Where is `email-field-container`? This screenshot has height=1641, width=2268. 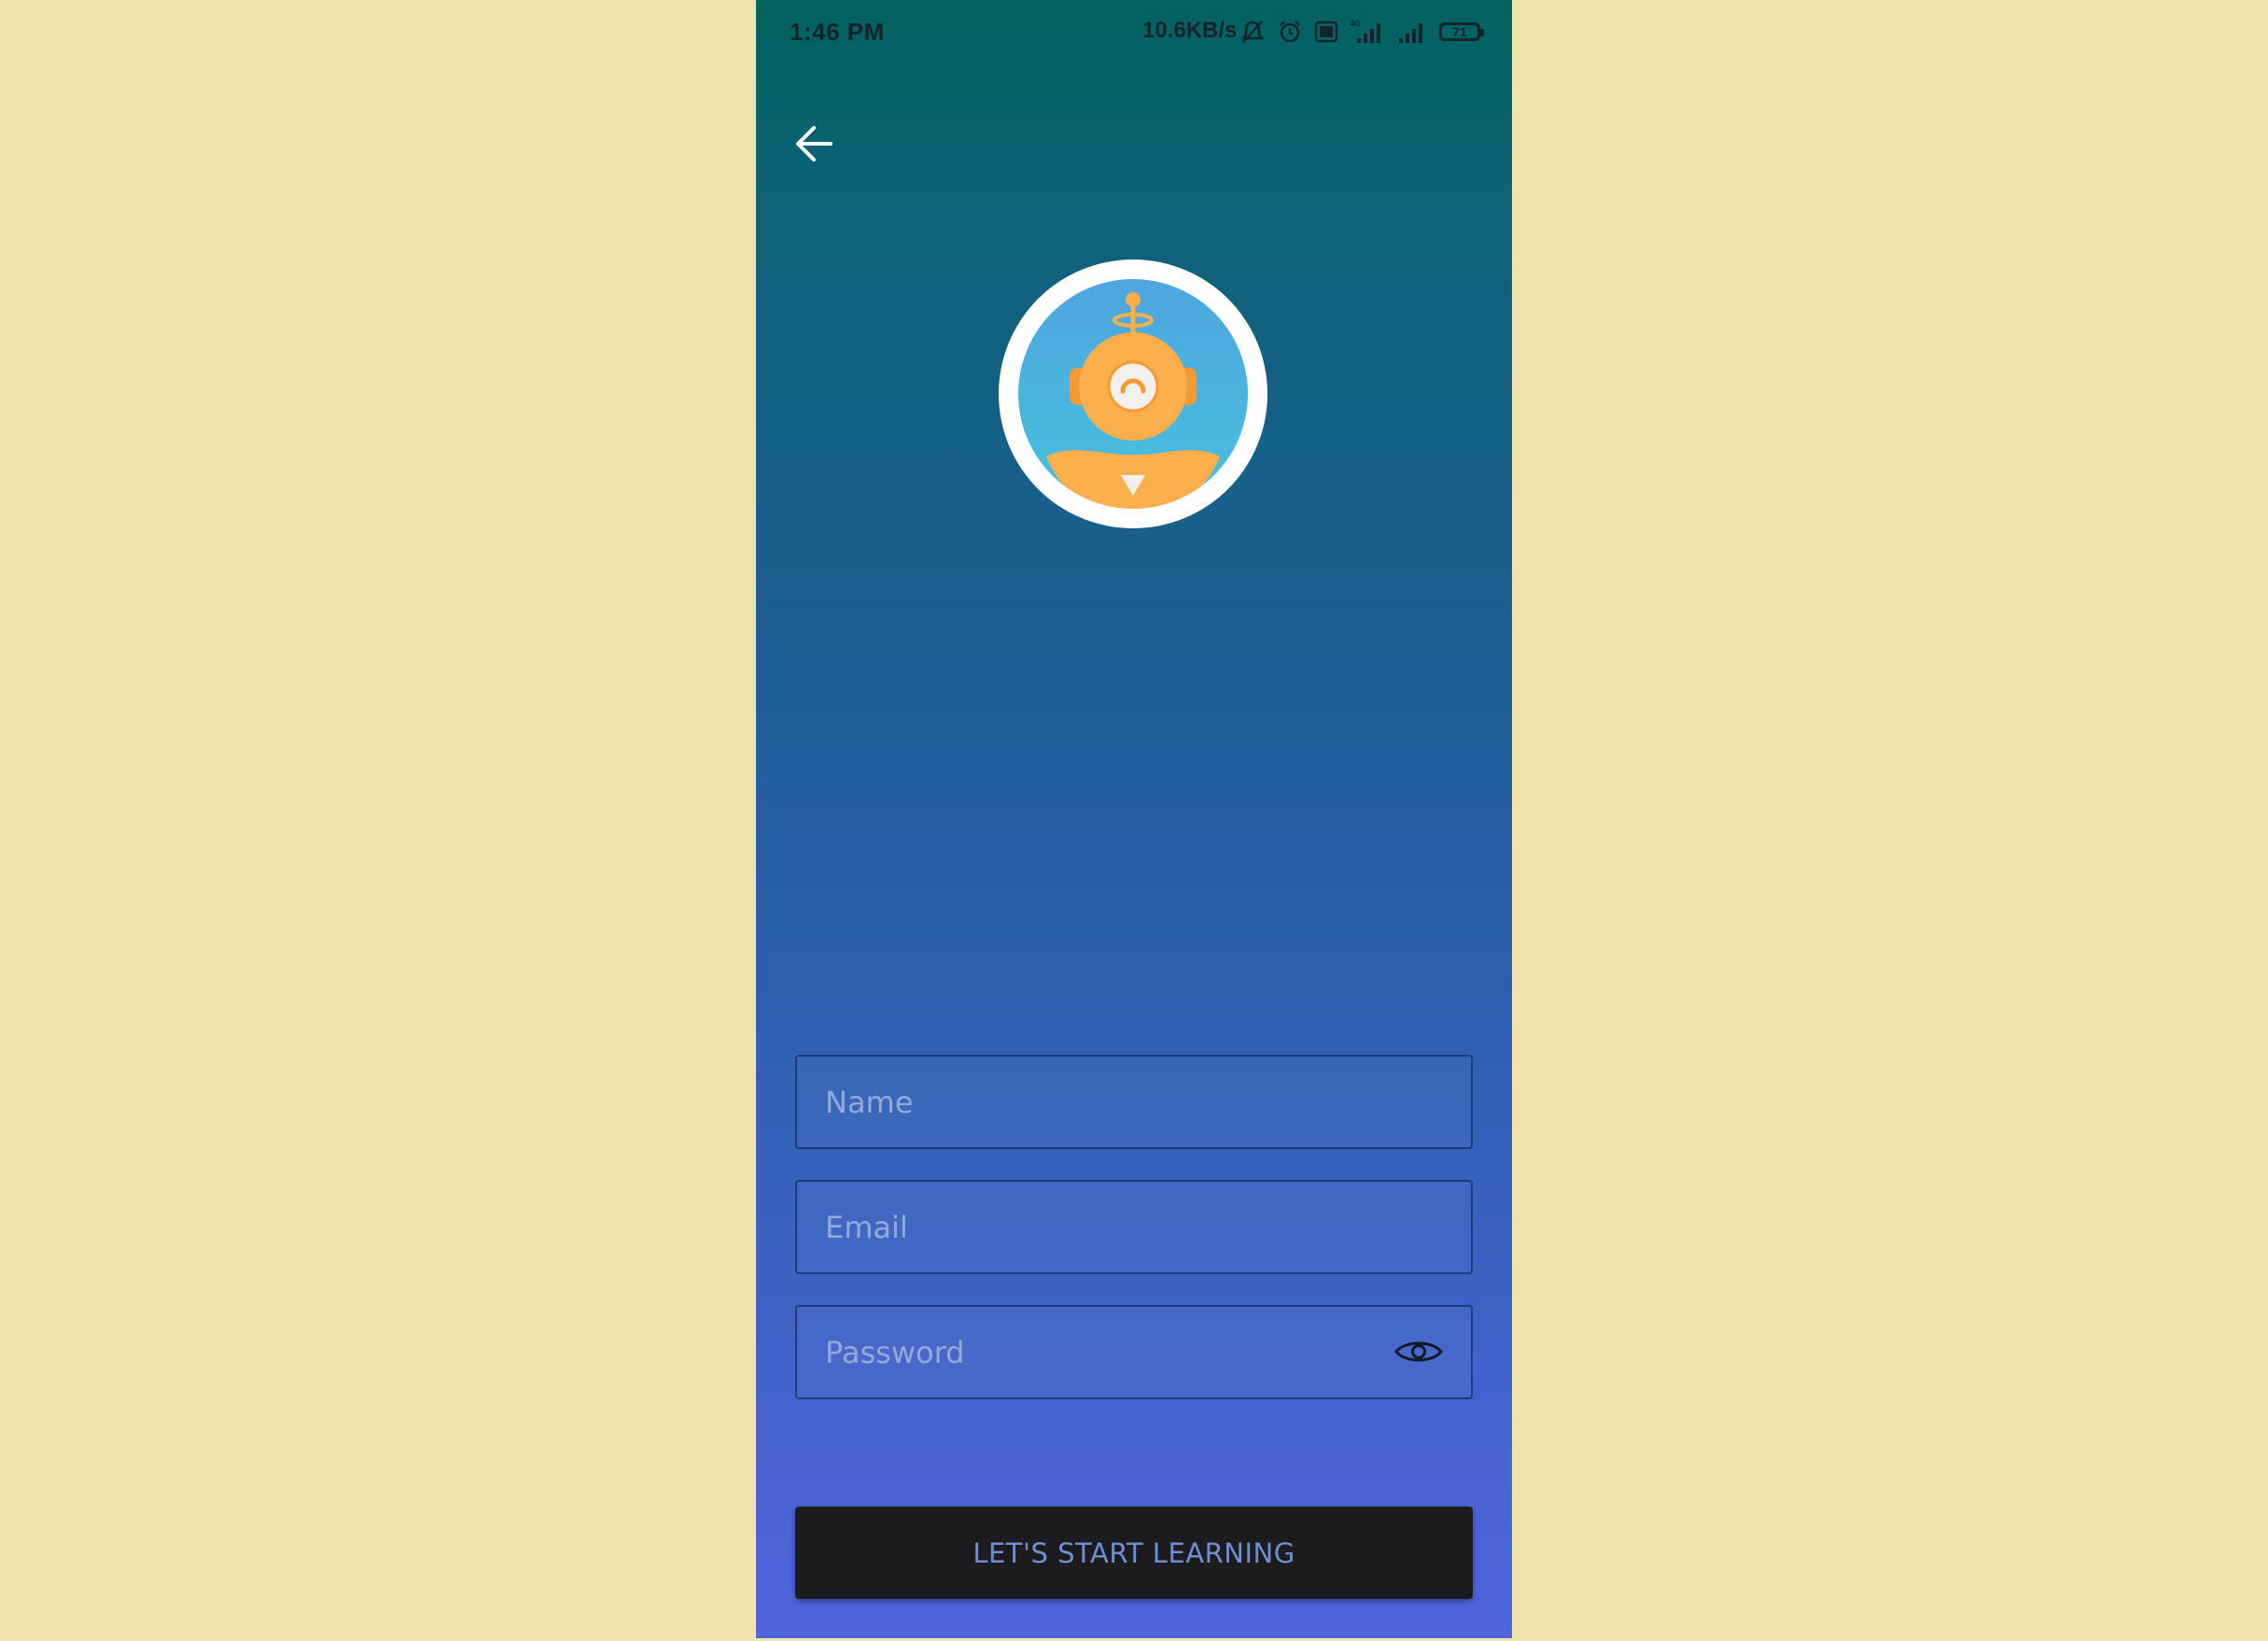 email-field-container is located at coordinates (1134, 1227).